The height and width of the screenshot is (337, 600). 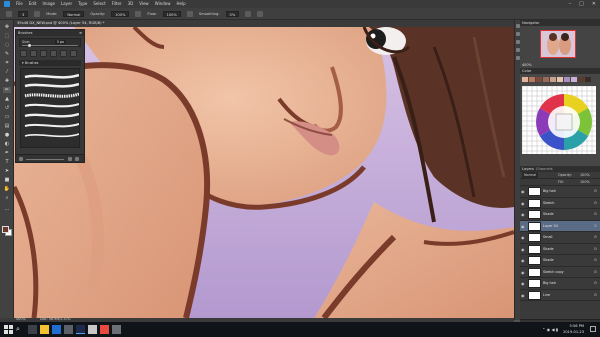 I want to click on taskbar-clock: 5:56 PM 2019-01-23, so click(x=573, y=329).